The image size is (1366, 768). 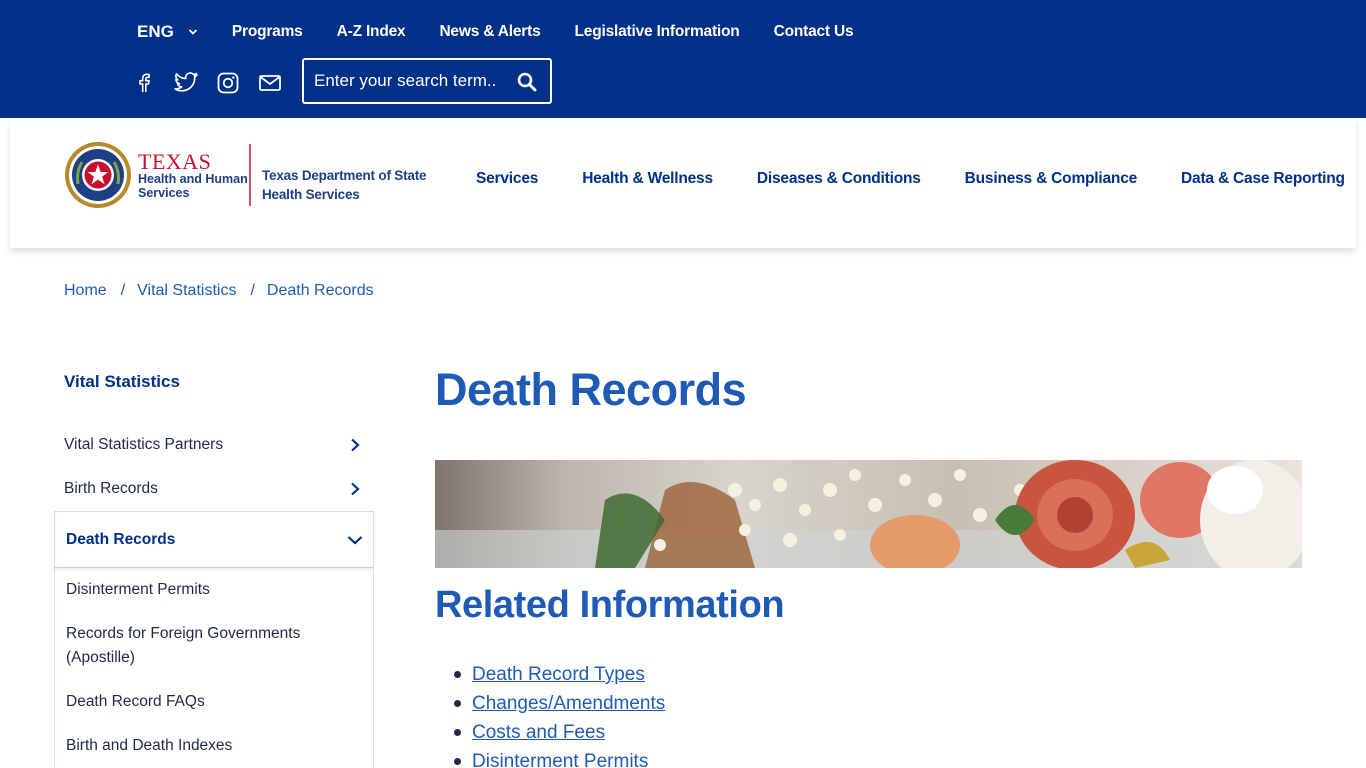 What do you see at coordinates (414, 81) in the screenshot?
I see `search-input` at bounding box center [414, 81].